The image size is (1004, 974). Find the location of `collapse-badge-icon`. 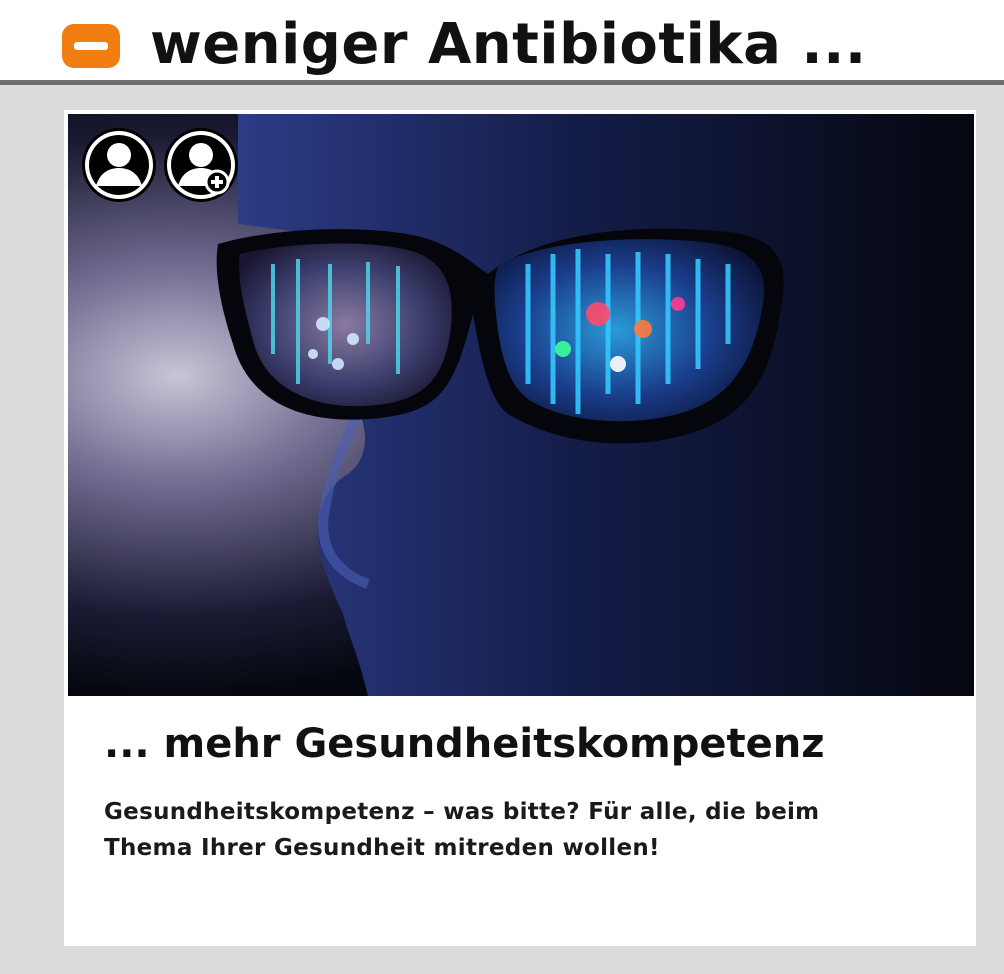

collapse-badge-icon is located at coordinates (91, 46).